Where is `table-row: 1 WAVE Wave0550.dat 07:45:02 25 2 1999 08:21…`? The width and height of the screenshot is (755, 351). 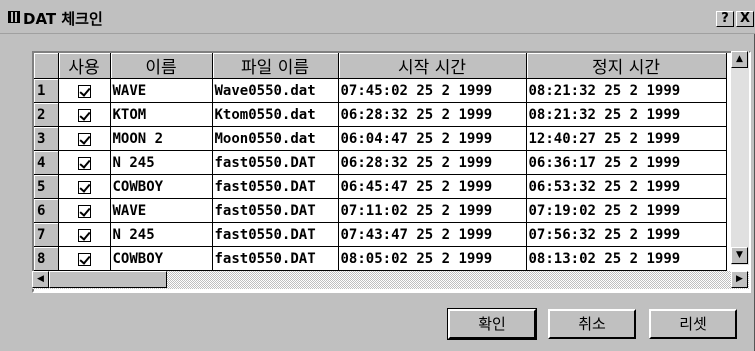
table-row: 1 WAVE Wave0550.dat 07:45:02 25 2 1999 08:21… is located at coordinates (380, 90).